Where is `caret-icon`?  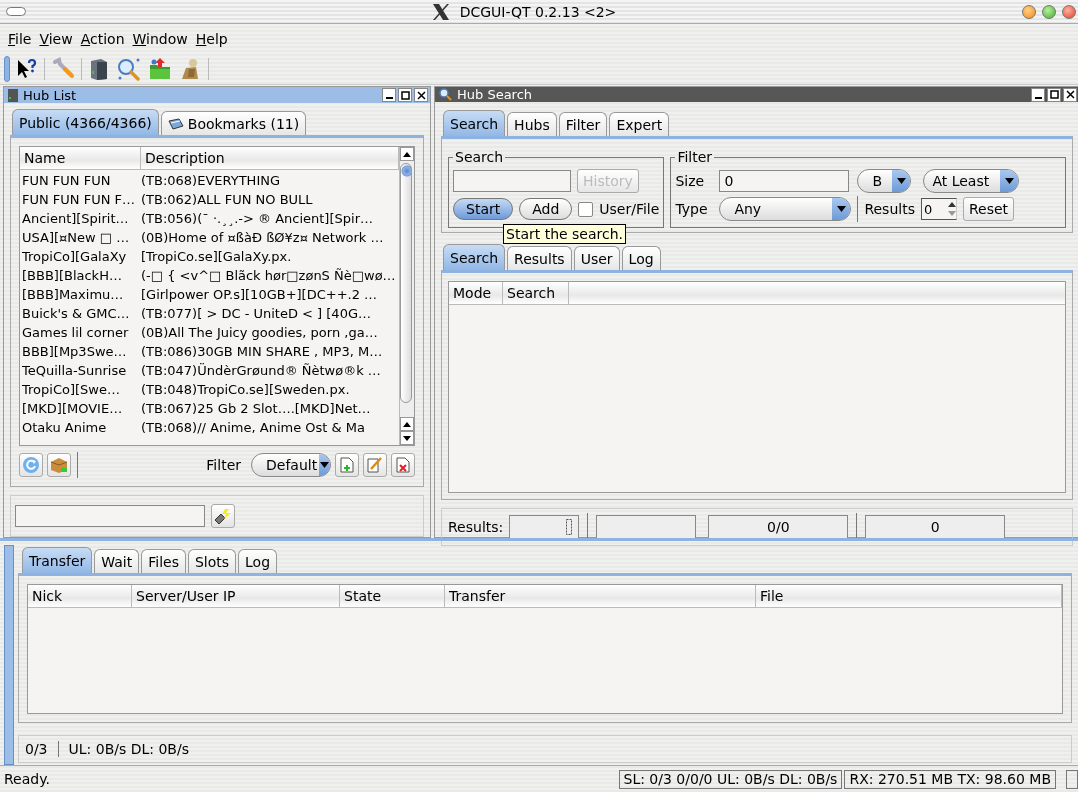
caret-icon is located at coordinates (325, 465).